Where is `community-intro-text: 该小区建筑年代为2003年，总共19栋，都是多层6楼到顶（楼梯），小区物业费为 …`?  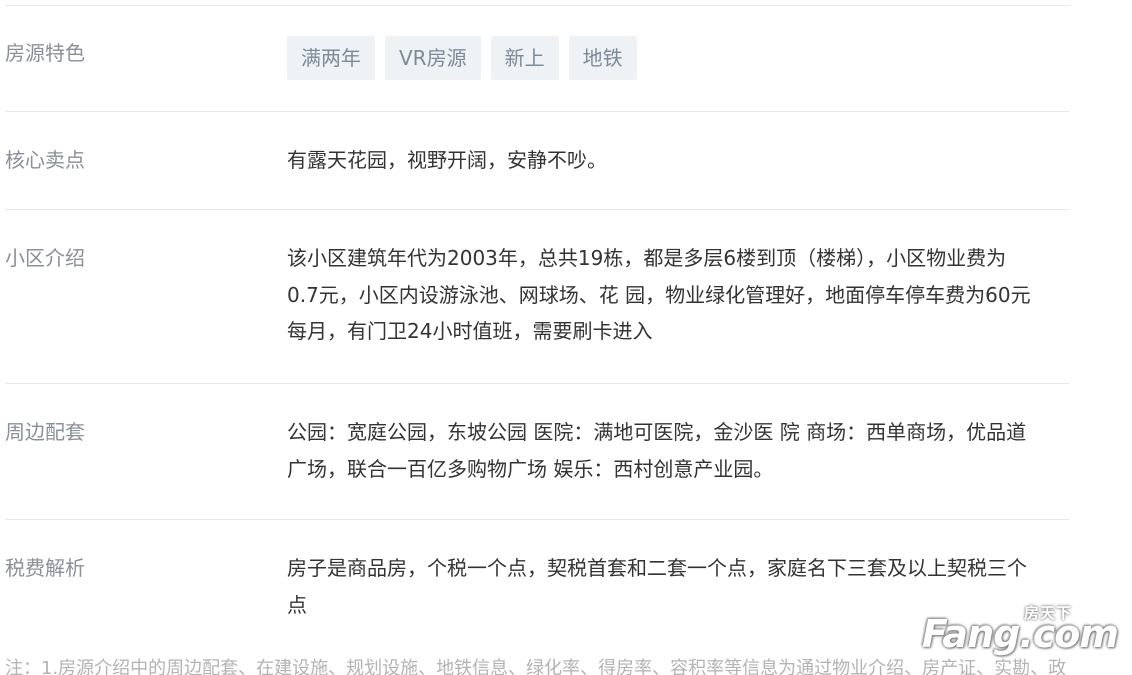
community-intro-text: 该小区建筑年代为2003年，总共19栋，都是多层6楼到顶（楼梯），小区物业费为 … is located at coordinates (679, 295).